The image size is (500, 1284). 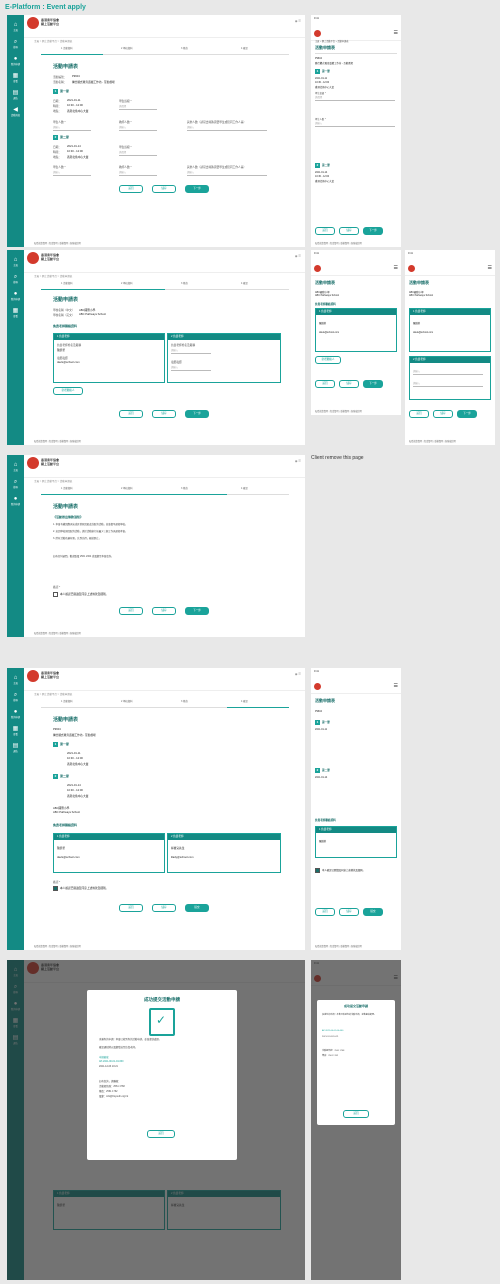 I want to click on remarks-label: 其他人數（請寫出特殊需要學生或陪同工作人員）, so click(x=217, y=122).